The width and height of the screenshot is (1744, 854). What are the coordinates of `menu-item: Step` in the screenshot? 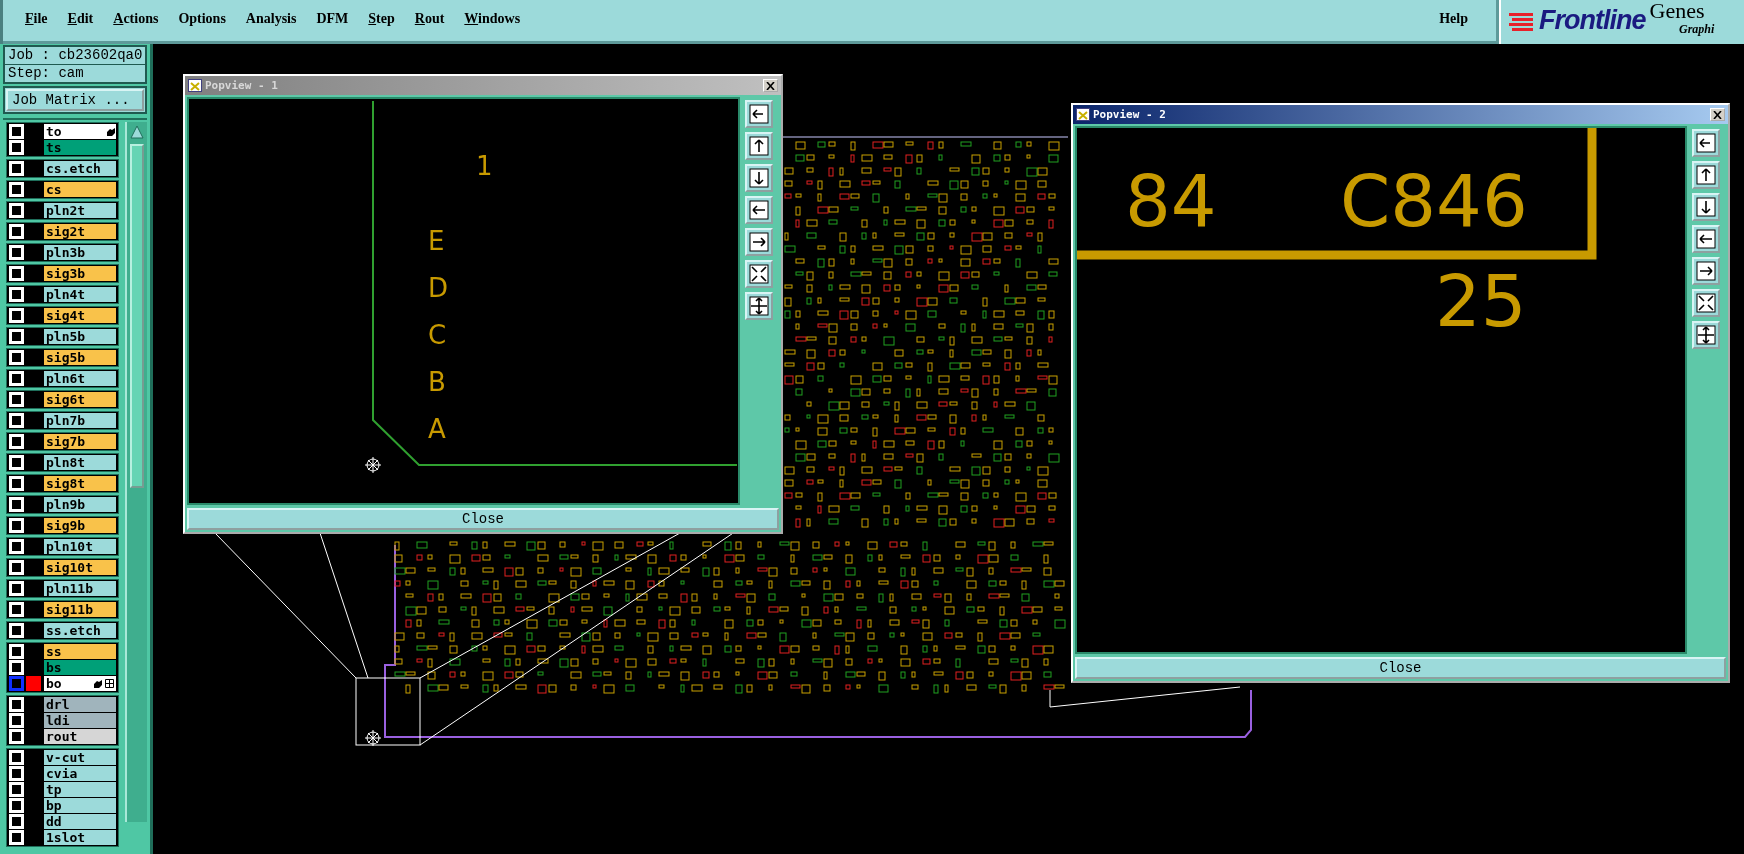 It's located at (381, 20).